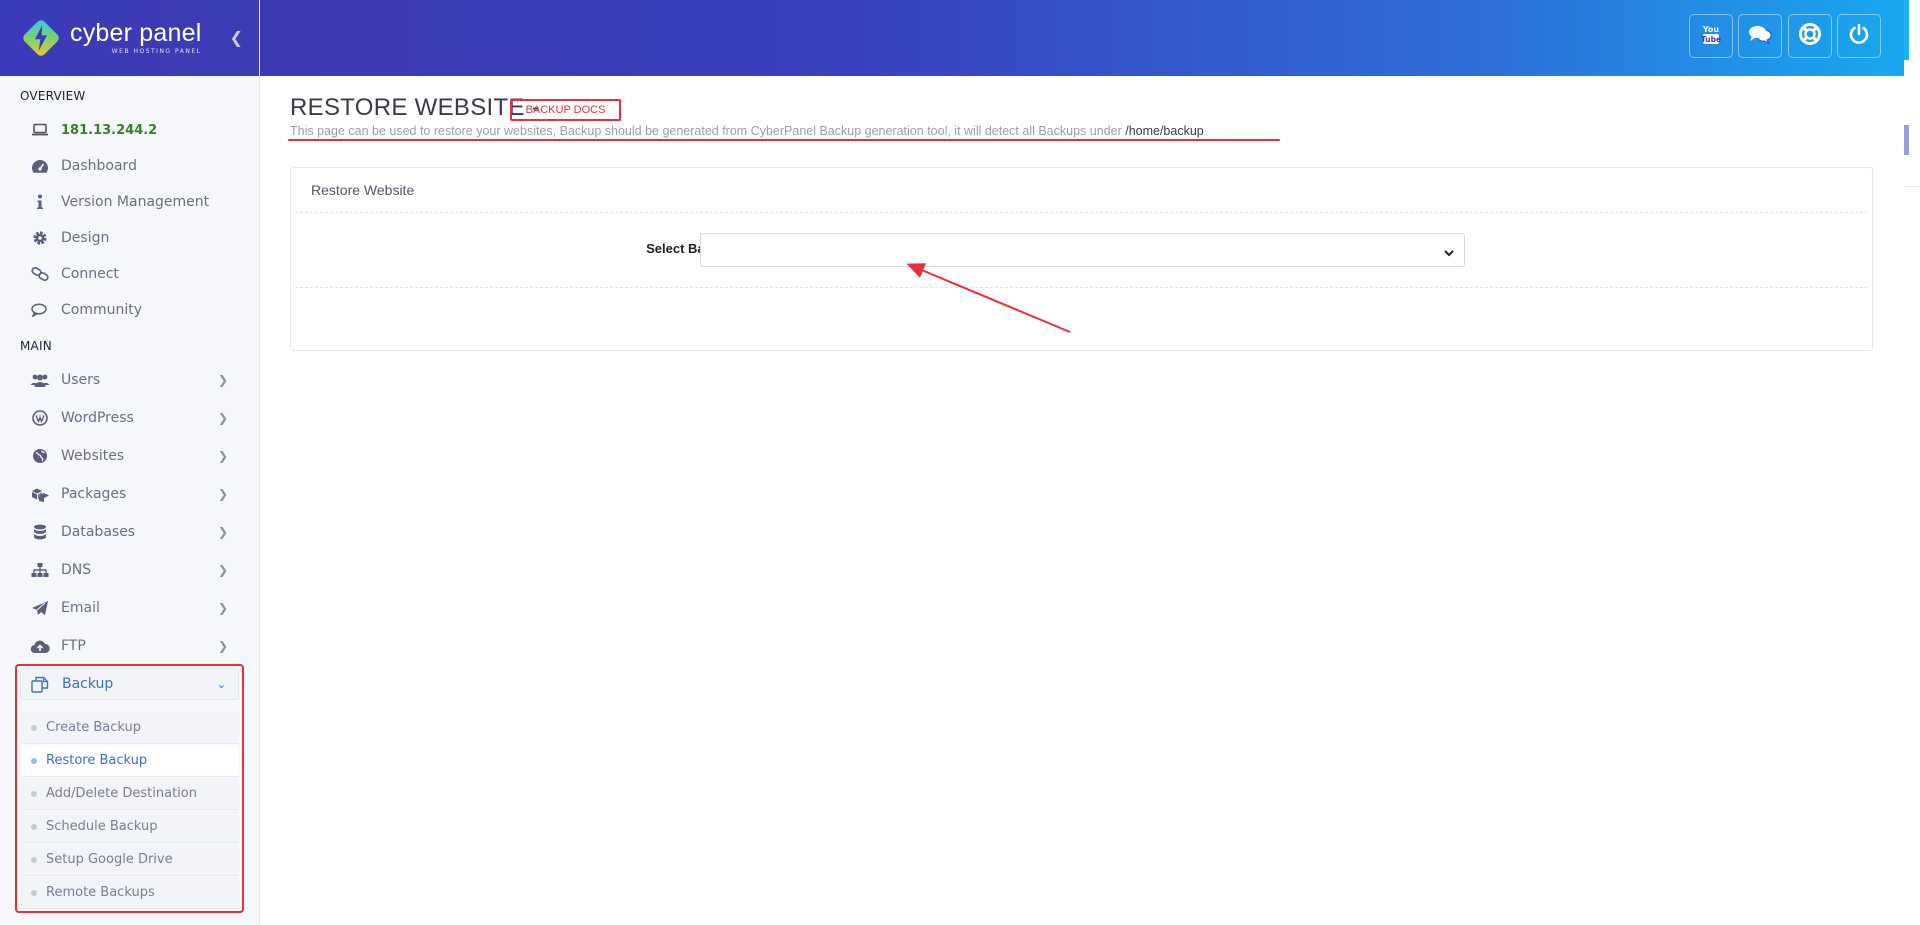 Image resolution: width=1920 pixels, height=925 pixels. What do you see at coordinates (130, 608) in the screenshot?
I see `sidebar-item-email: Email ❯` at bounding box center [130, 608].